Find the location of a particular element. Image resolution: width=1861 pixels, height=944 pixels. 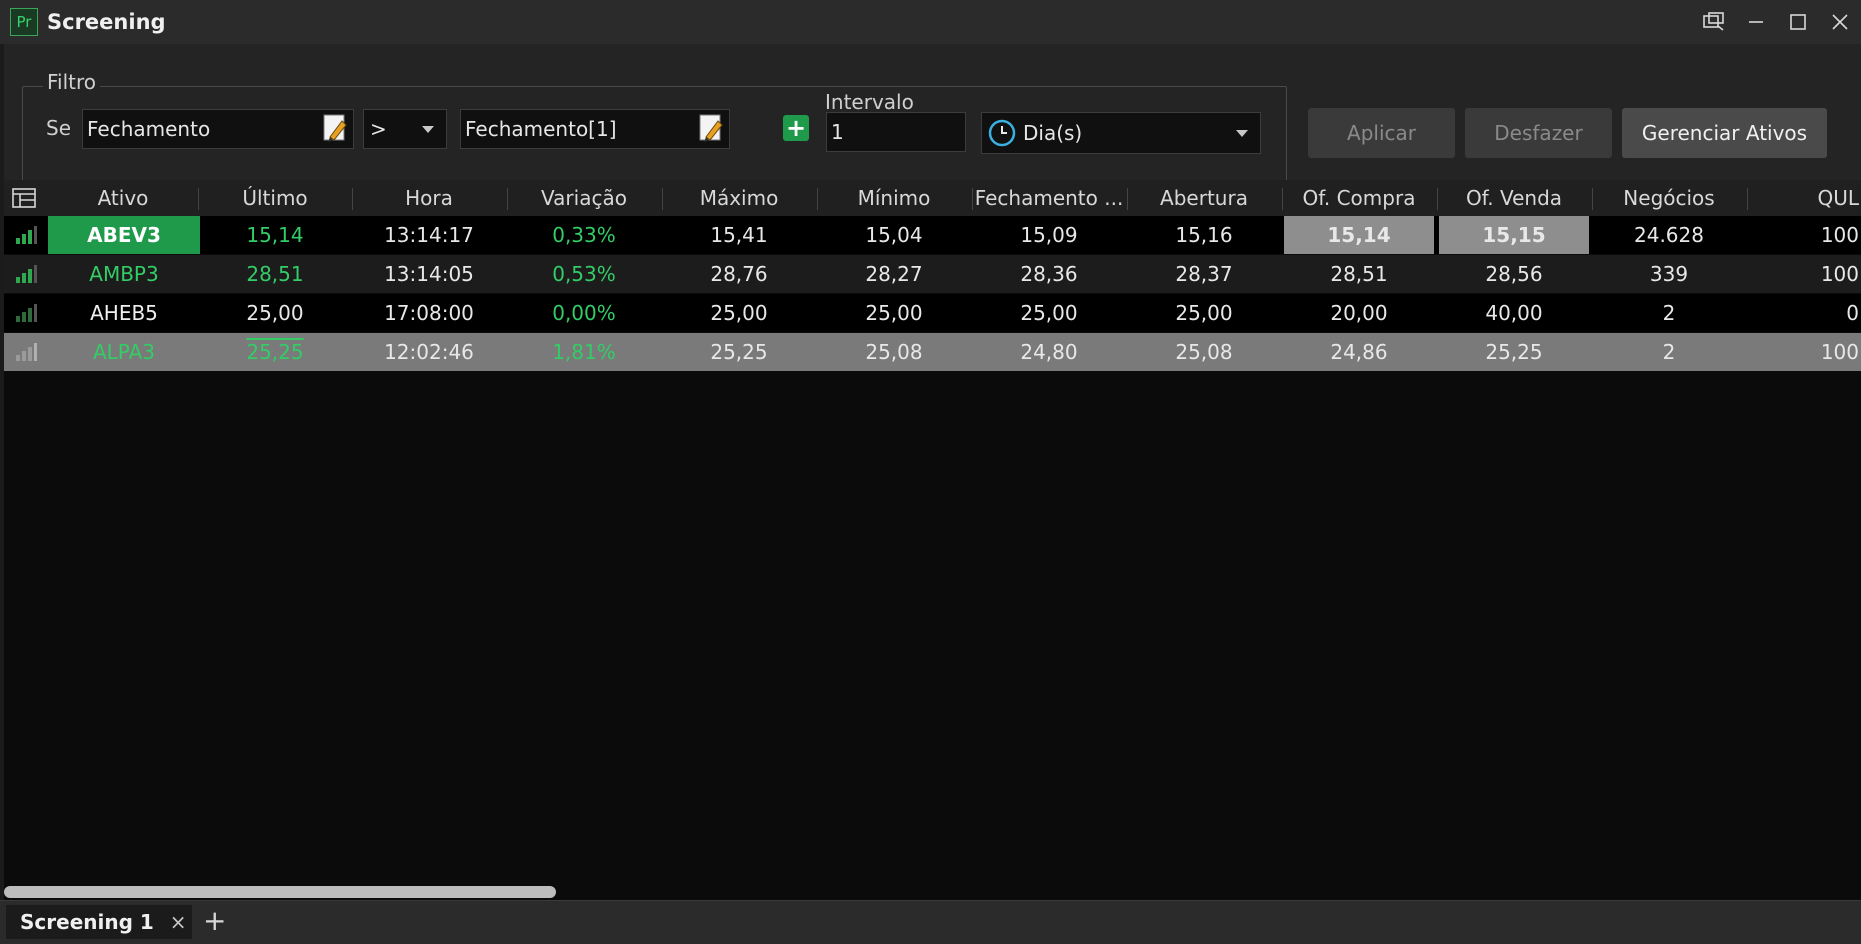

detach-window-button is located at coordinates (1714, 22).